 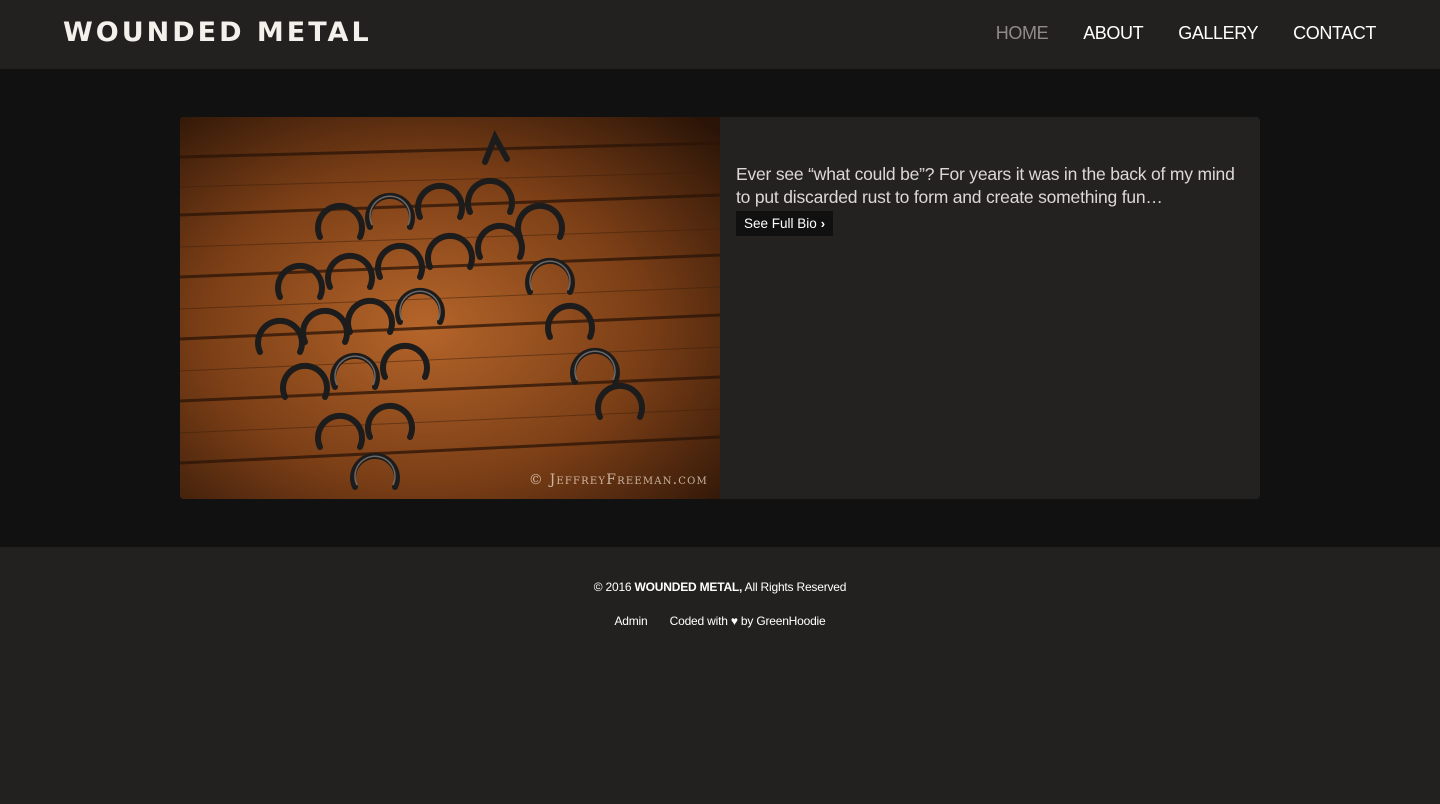 What do you see at coordinates (720, 34) in the screenshot?
I see `site-header: WOUNDED METAL HOME ABOUT GALLERY CONTACT` at bounding box center [720, 34].